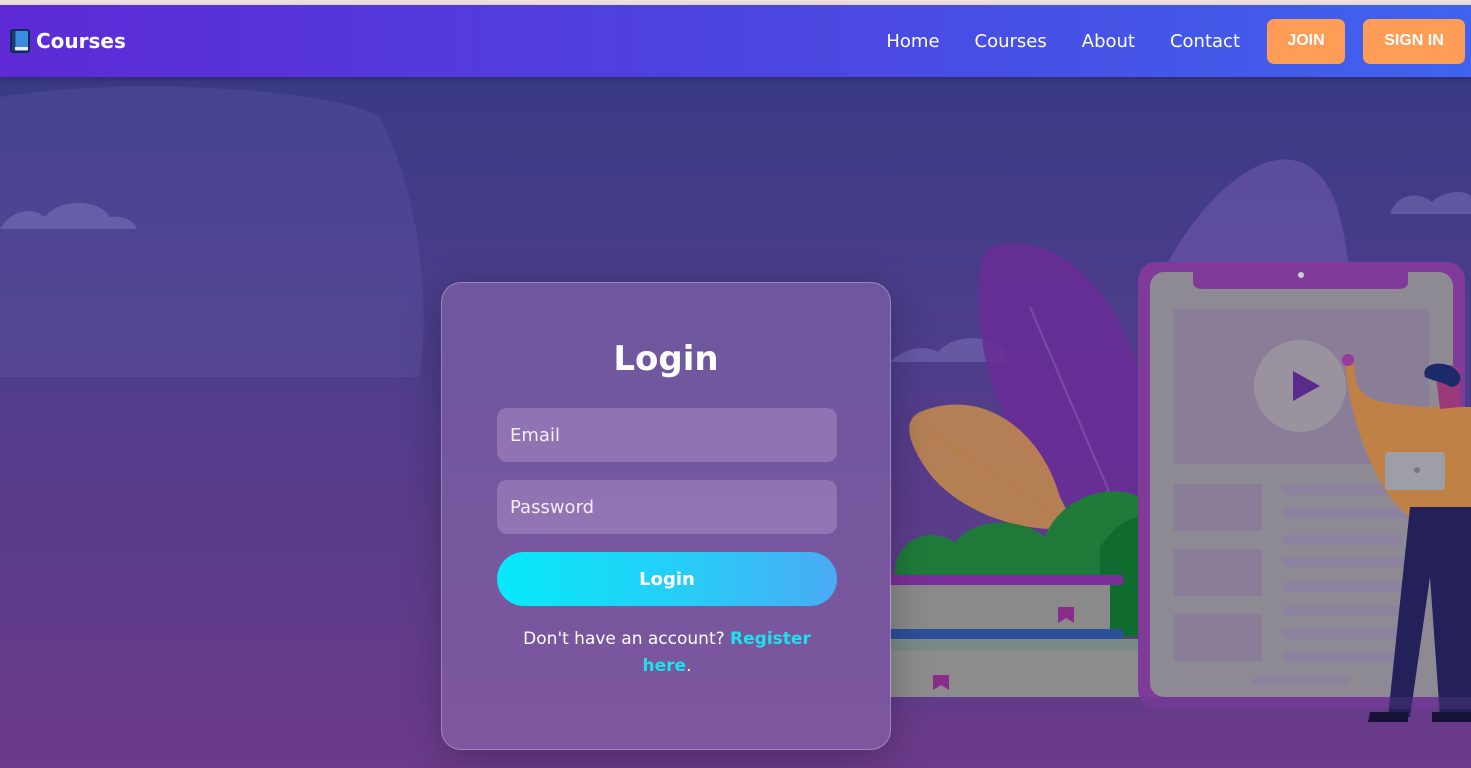  Describe the element at coordinates (667, 579) in the screenshot. I see `login-button: Login` at that location.